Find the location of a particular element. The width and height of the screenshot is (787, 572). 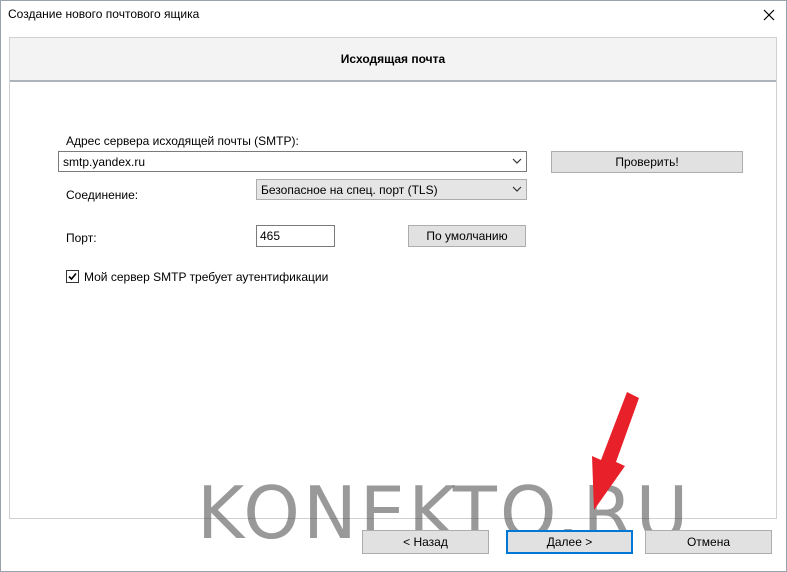

default-port-button: По умолчанию is located at coordinates (467, 236).